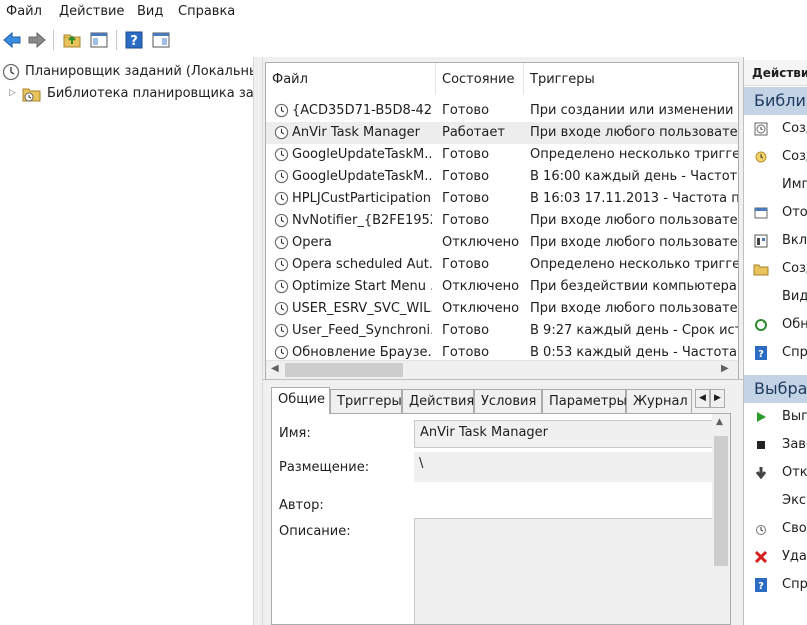  I want to click on action-item: Экс, so click(775, 501).